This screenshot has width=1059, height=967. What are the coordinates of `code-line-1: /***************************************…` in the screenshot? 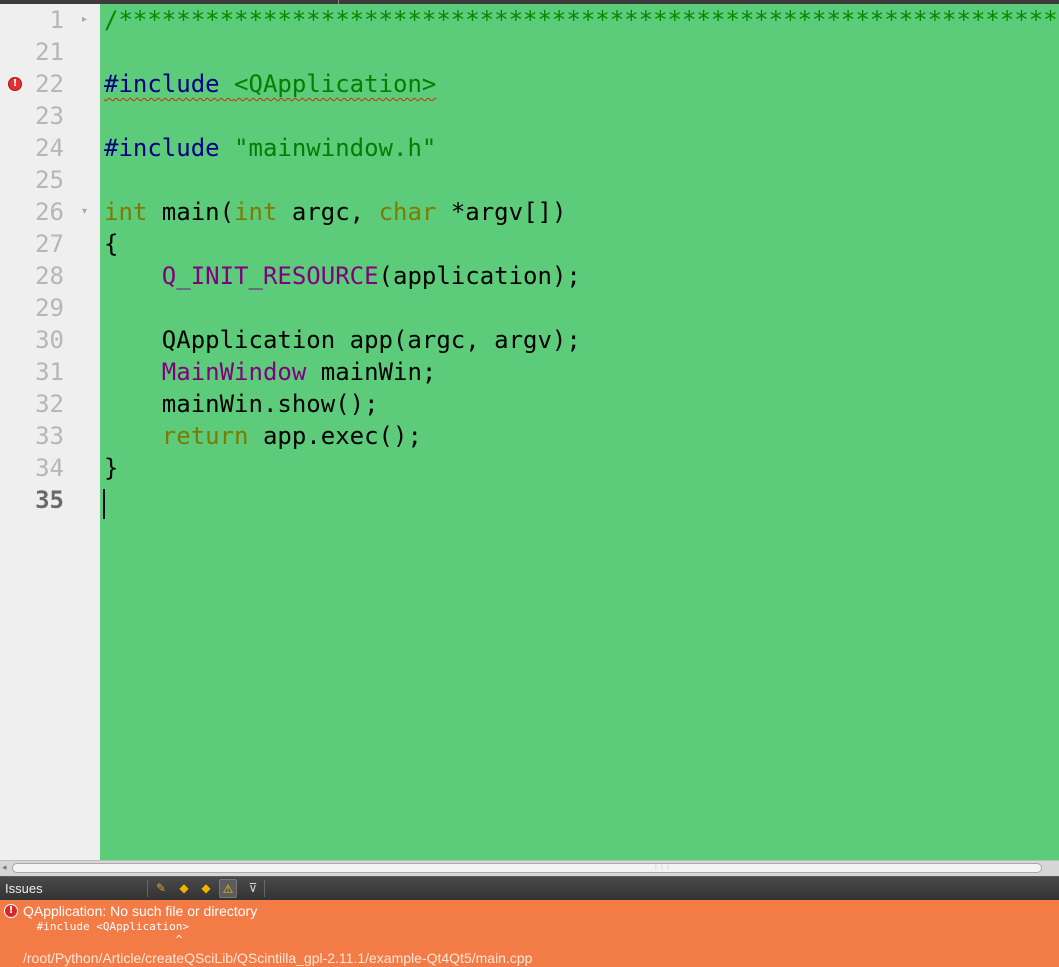 It's located at (581, 20).